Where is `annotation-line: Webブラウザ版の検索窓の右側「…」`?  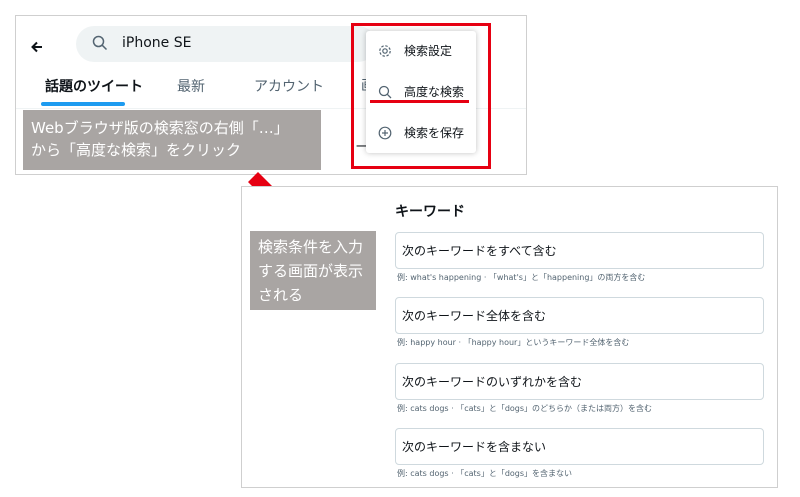
annotation-line: Webブラウザ版の検索窓の右側「…」 is located at coordinates (160, 128).